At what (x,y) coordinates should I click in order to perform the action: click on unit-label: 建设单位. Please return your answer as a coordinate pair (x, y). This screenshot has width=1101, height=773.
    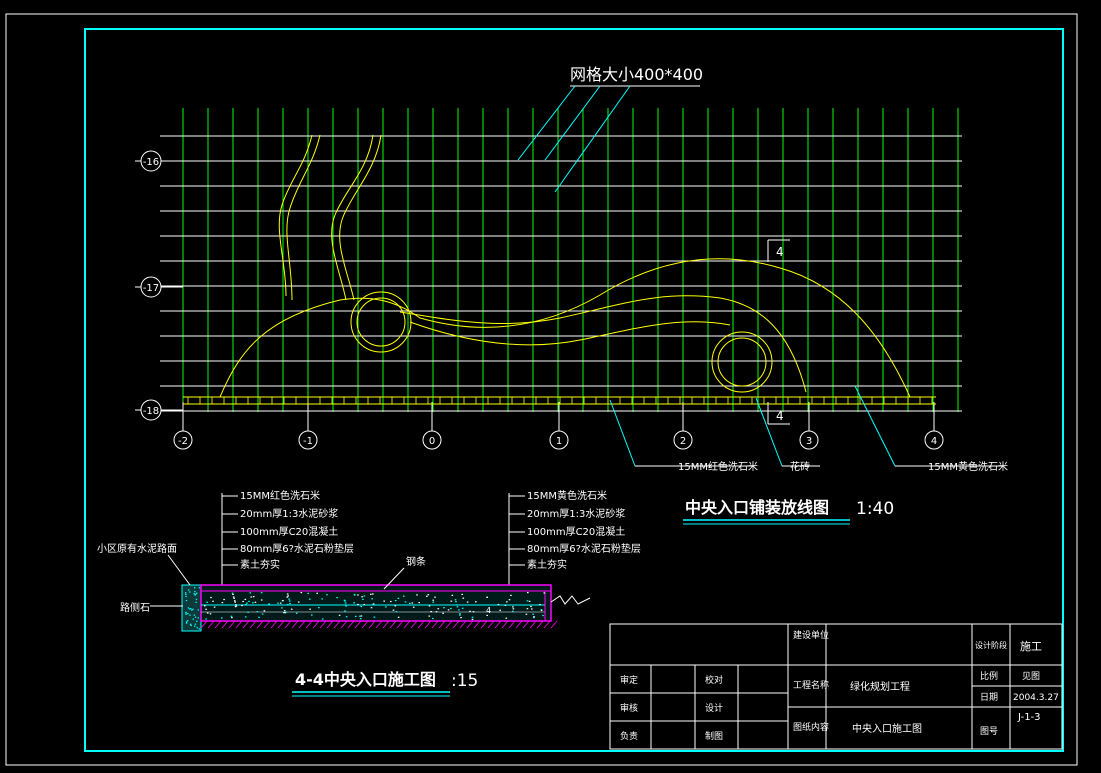
    Looking at the image, I should click on (811, 635).